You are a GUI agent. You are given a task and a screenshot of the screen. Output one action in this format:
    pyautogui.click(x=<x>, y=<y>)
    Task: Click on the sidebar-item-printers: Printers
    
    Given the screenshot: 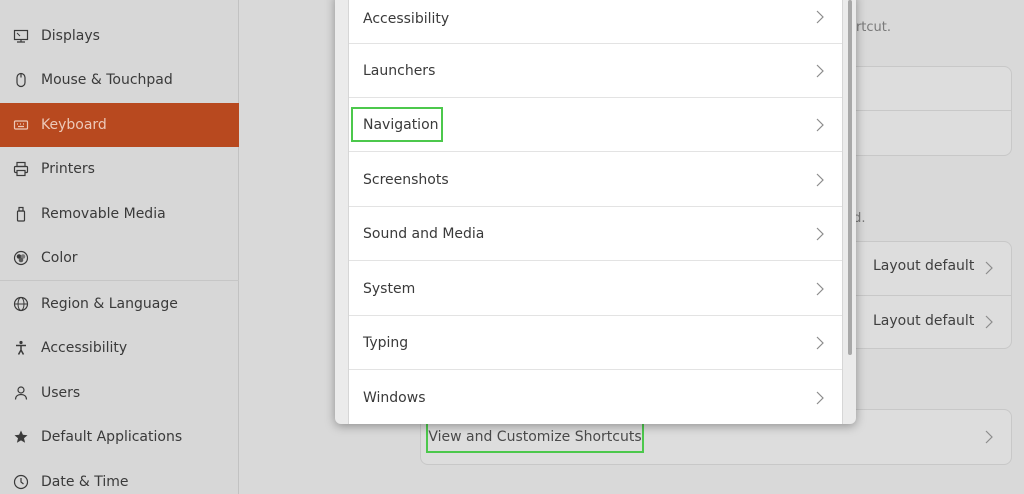 What is the action you would take?
    pyautogui.click(x=119, y=169)
    